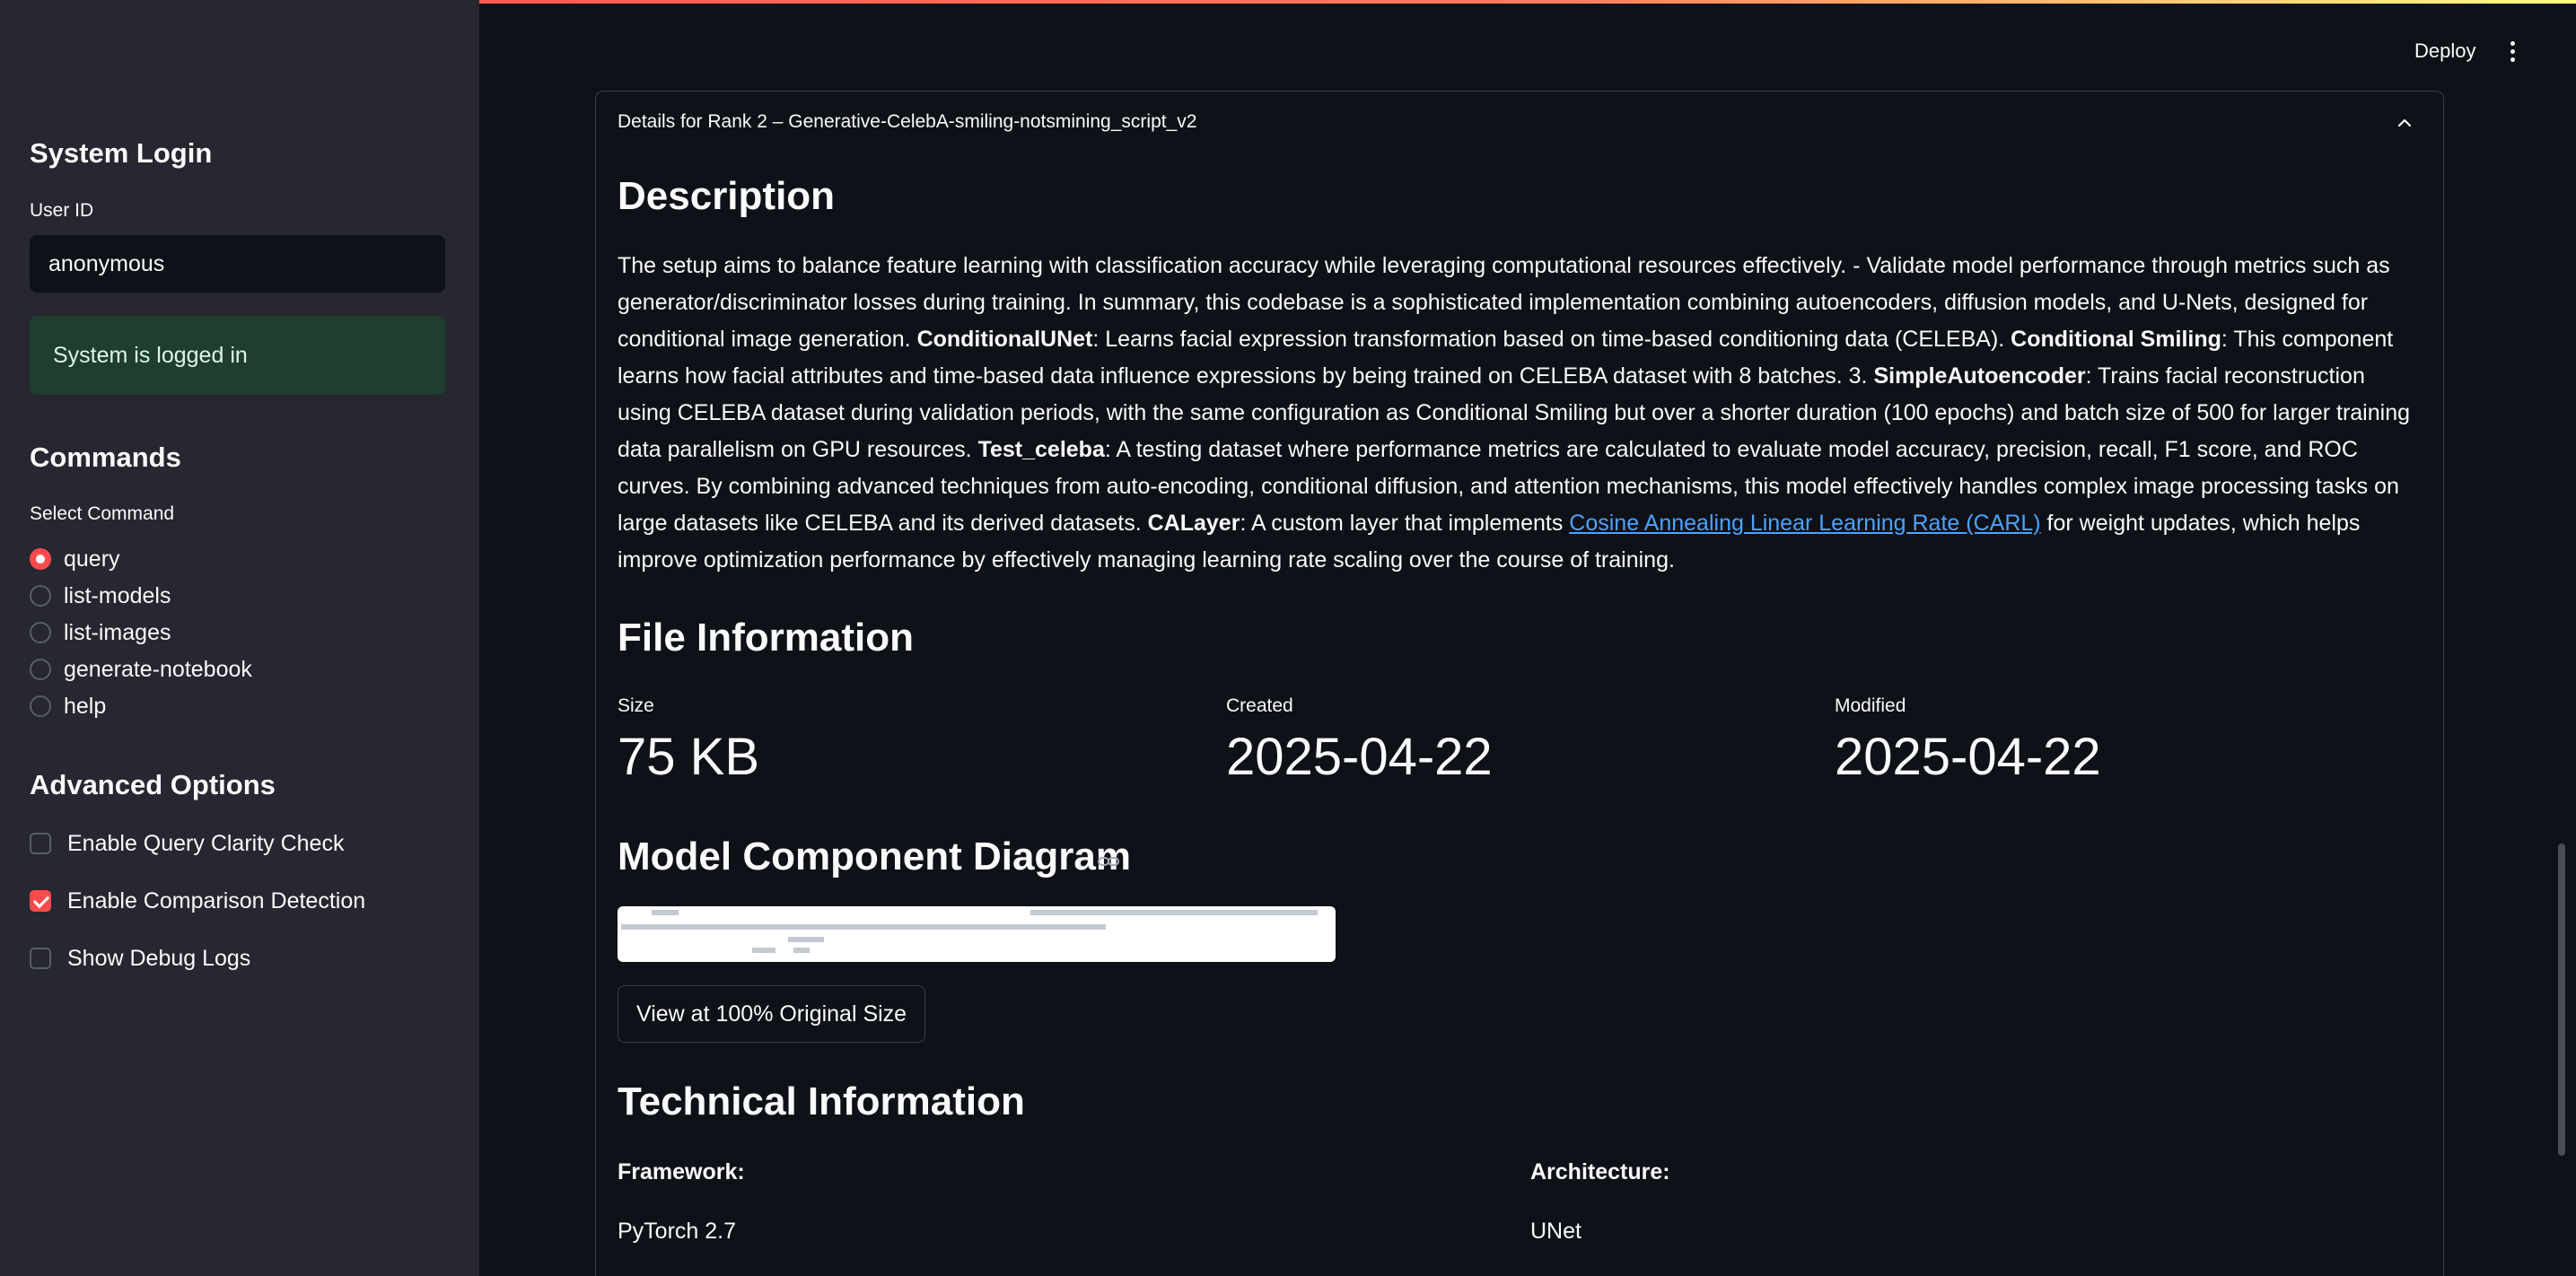 The height and width of the screenshot is (1276, 2576). What do you see at coordinates (727, 196) in the screenshot?
I see `description-heading: Description` at bounding box center [727, 196].